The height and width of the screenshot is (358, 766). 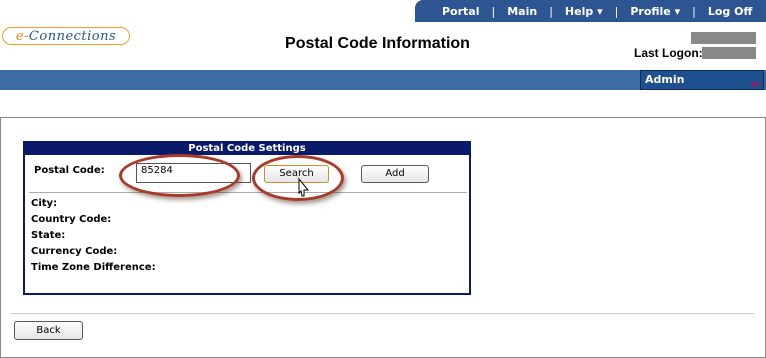 I want to click on redacted-last-logon-value, so click(x=729, y=53).